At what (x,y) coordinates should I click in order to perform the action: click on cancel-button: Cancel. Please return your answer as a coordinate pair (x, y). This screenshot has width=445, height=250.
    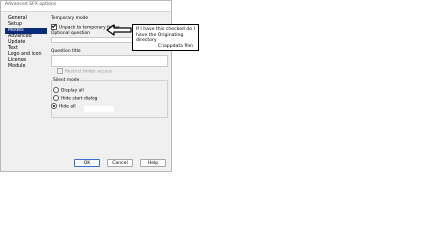
    Looking at the image, I should click on (120, 163).